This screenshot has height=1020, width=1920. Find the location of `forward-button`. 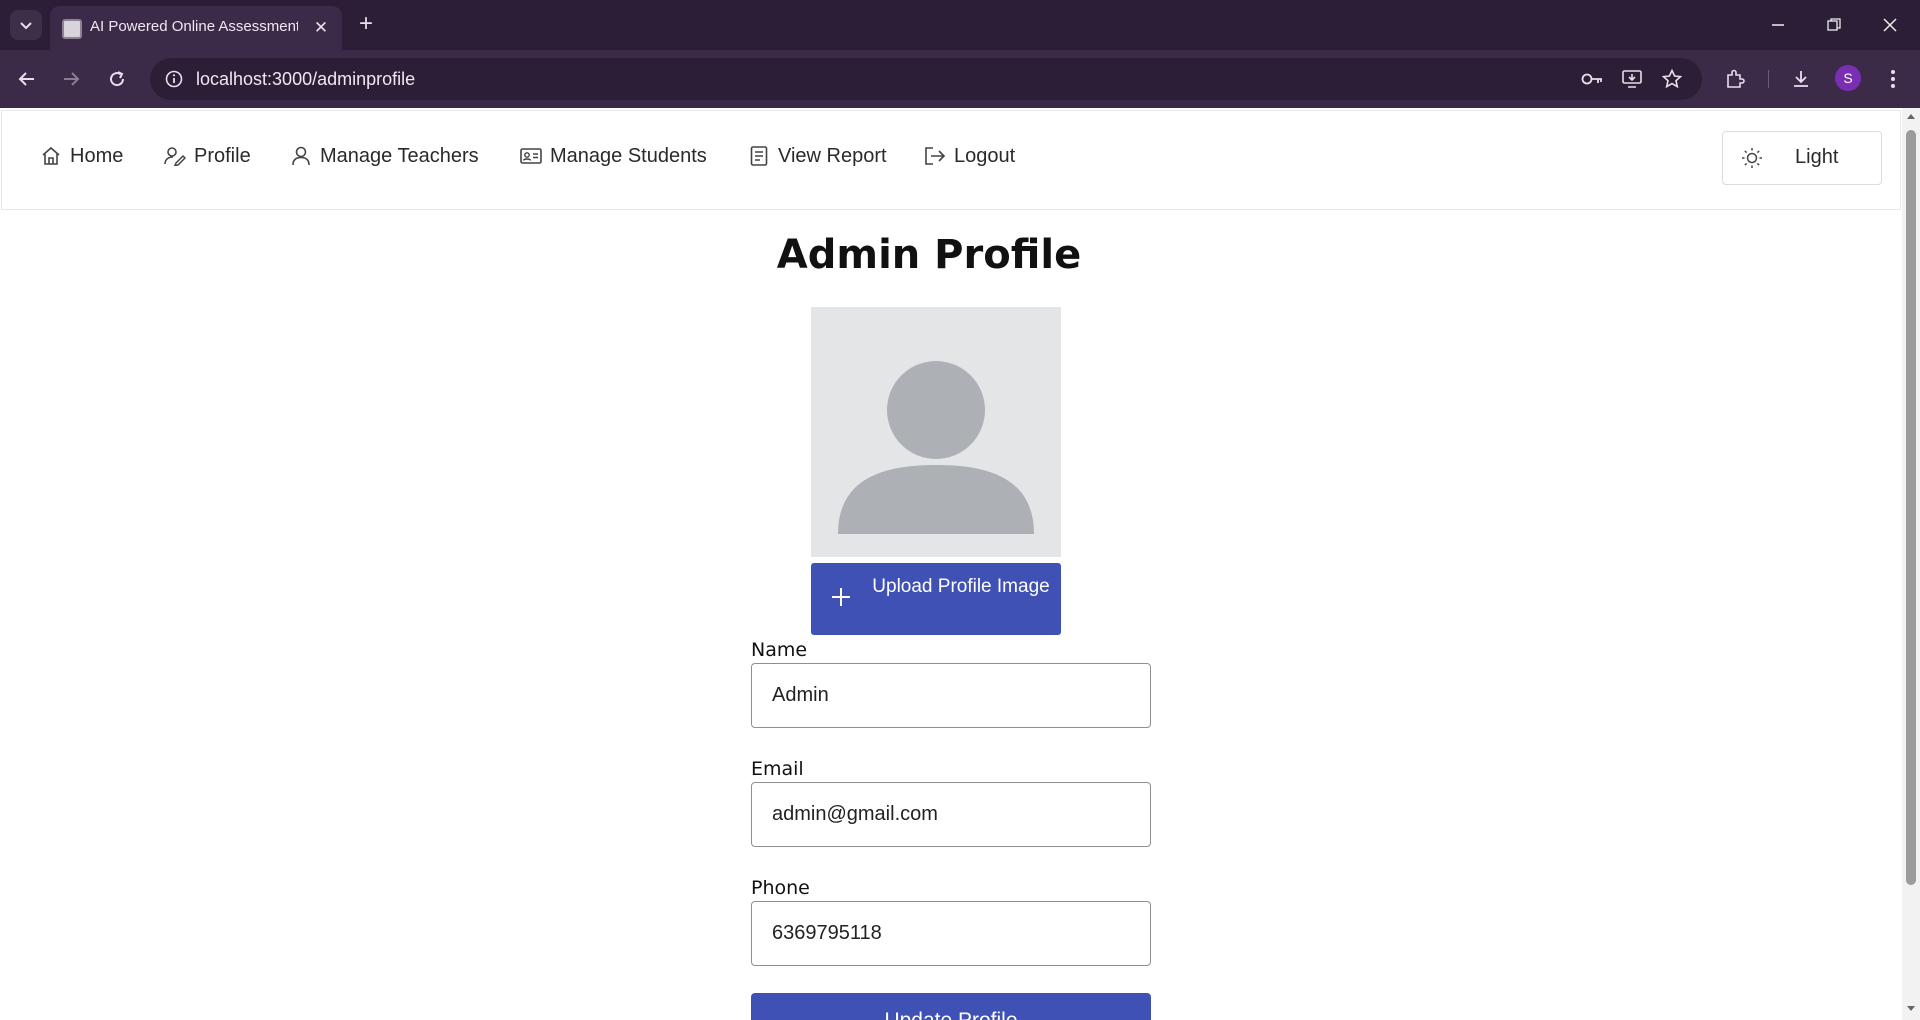

forward-button is located at coordinates (71, 79).